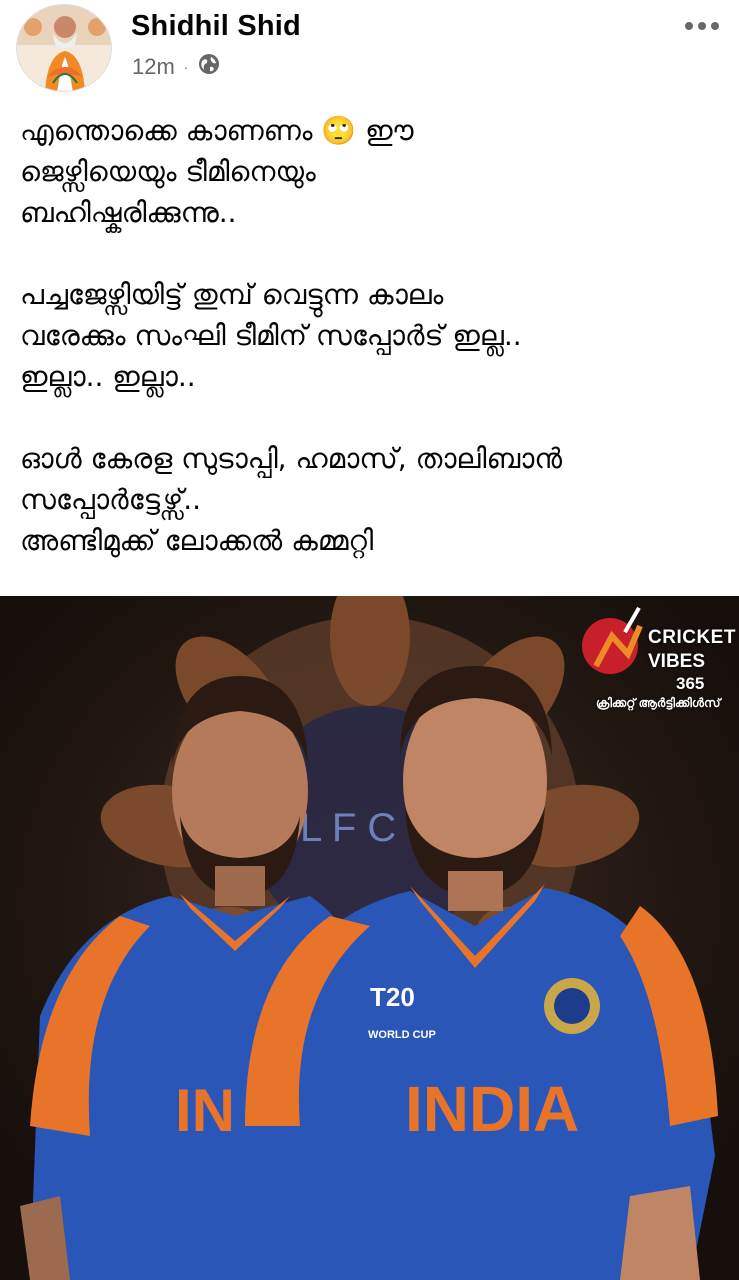  What do you see at coordinates (677, 661) in the screenshot?
I see `brand-line-2: VIBES` at bounding box center [677, 661].